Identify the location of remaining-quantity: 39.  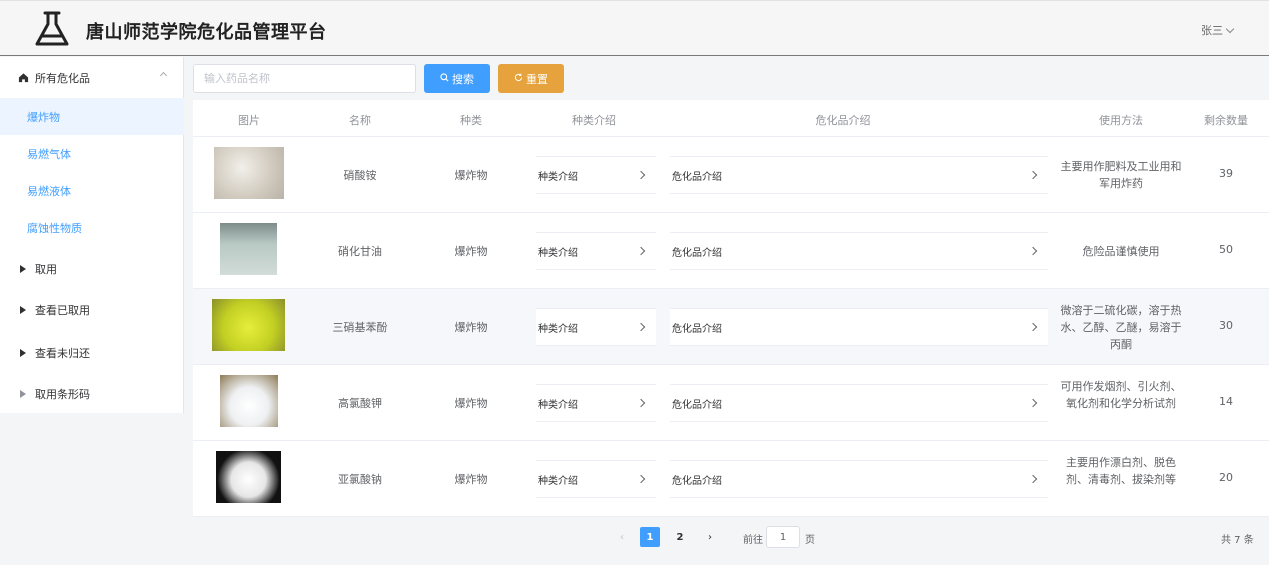
(1226, 173).